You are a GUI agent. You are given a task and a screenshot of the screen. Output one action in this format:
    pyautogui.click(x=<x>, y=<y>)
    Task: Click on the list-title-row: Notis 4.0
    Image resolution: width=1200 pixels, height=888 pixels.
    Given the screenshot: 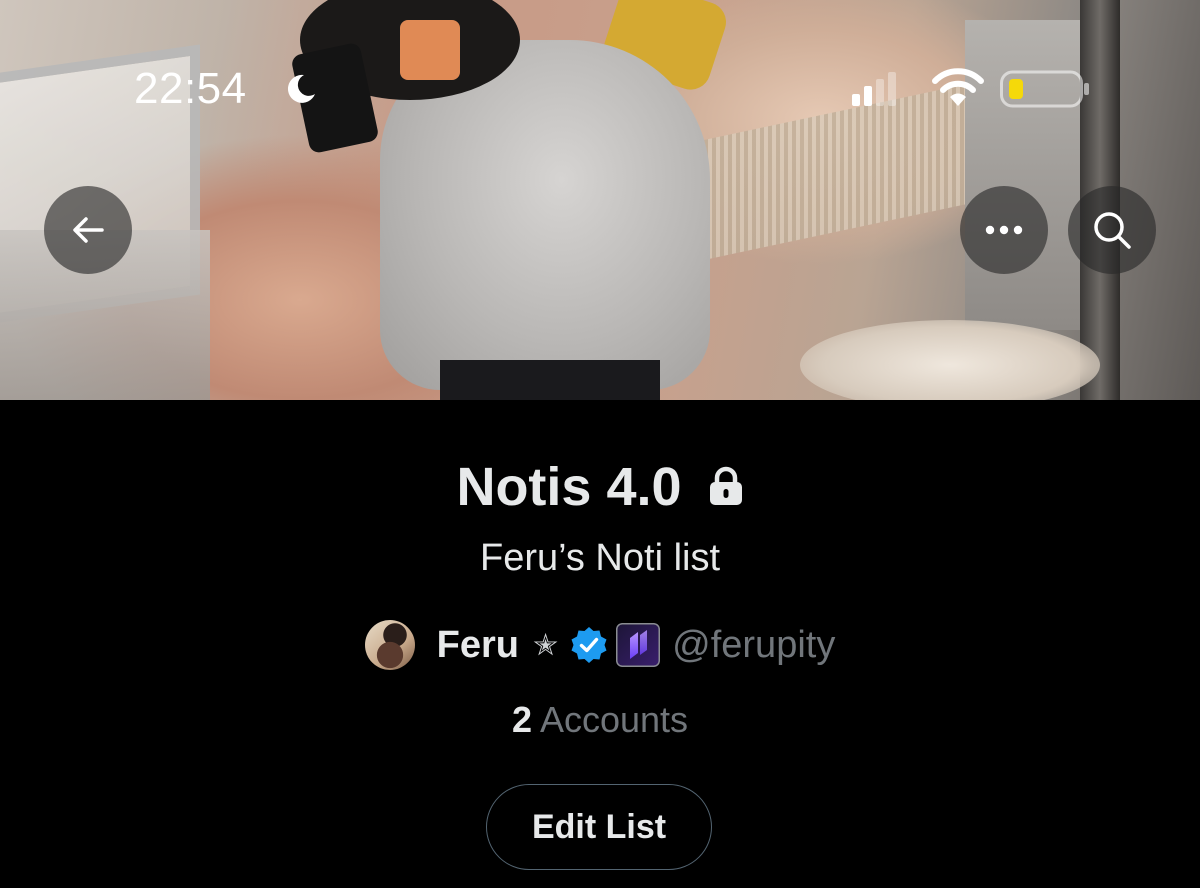 What is the action you would take?
    pyautogui.click(x=600, y=487)
    